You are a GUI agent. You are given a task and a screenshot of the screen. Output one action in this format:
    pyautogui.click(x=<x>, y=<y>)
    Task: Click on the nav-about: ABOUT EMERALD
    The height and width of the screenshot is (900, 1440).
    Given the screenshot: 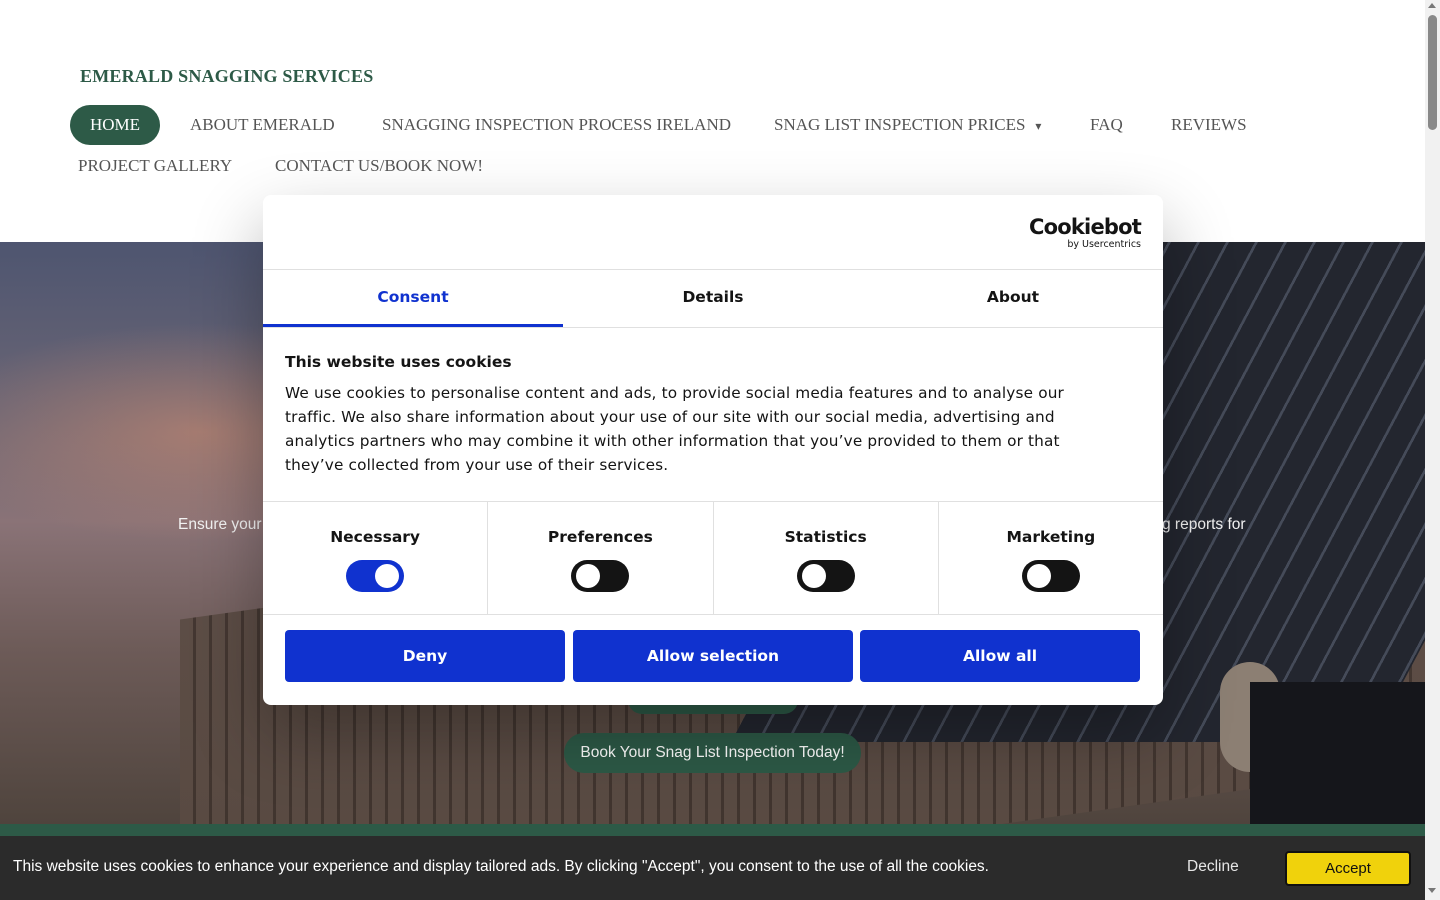 What is the action you would take?
    pyautogui.click(x=262, y=125)
    